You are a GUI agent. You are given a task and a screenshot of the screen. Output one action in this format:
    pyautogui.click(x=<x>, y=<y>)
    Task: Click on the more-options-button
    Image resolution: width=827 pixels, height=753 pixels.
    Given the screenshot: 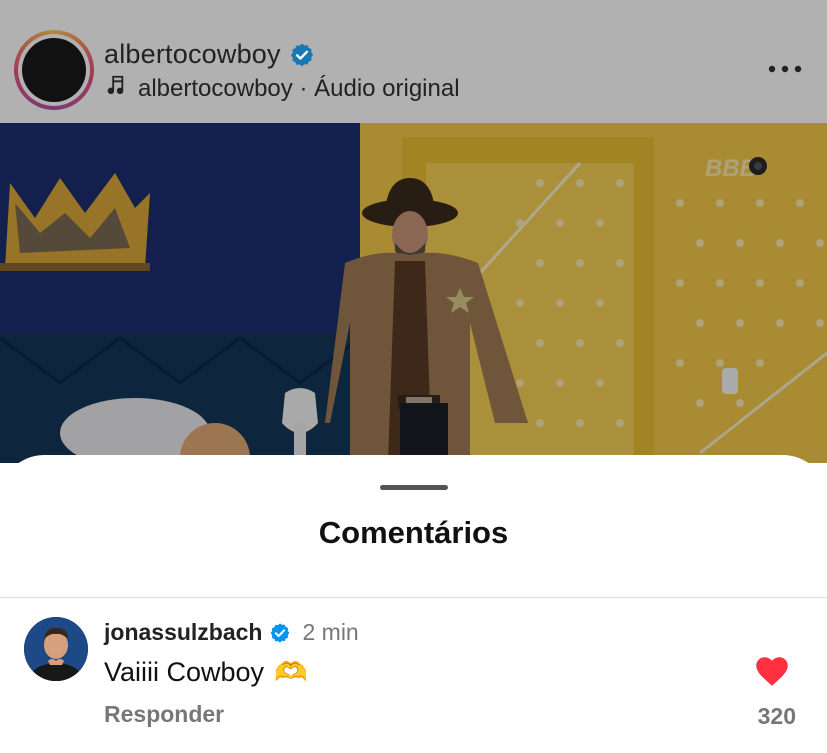 What is the action you would take?
    pyautogui.click(x=785, y=69)
    